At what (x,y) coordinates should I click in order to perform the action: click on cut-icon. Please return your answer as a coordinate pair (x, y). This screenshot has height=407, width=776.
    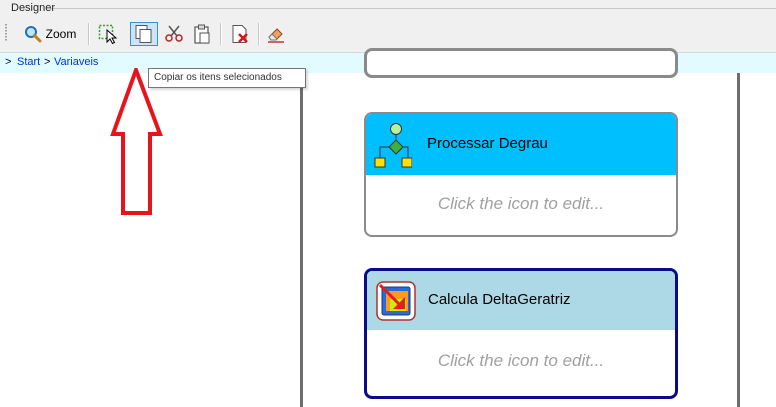
    Looking at the image, I should click on (174, 34).